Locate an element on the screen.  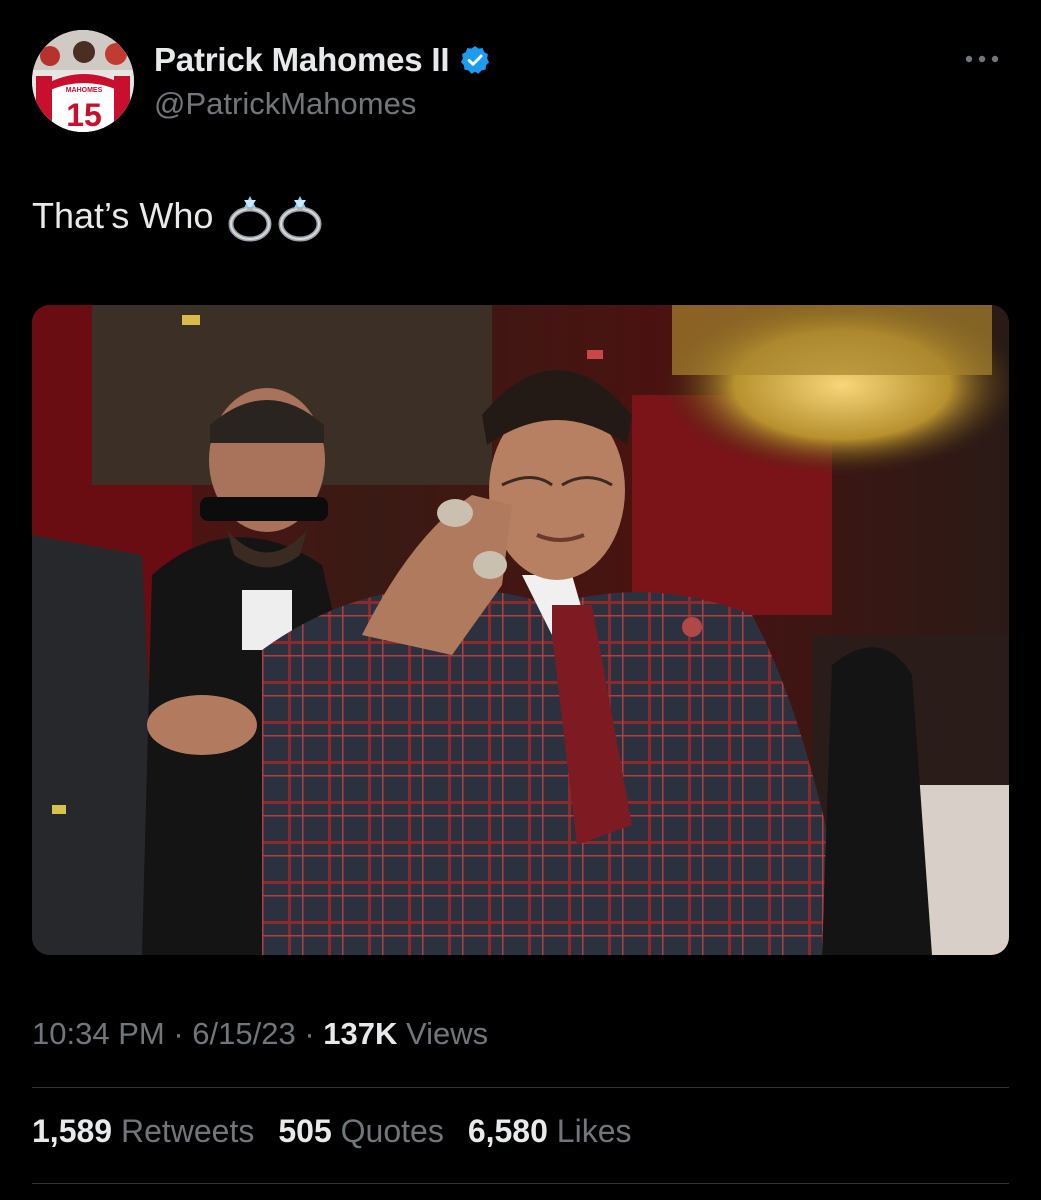
tweet-meta: 10:34 PM · 6/15/23 · 137K Views is located at coordinates (260, 1034).